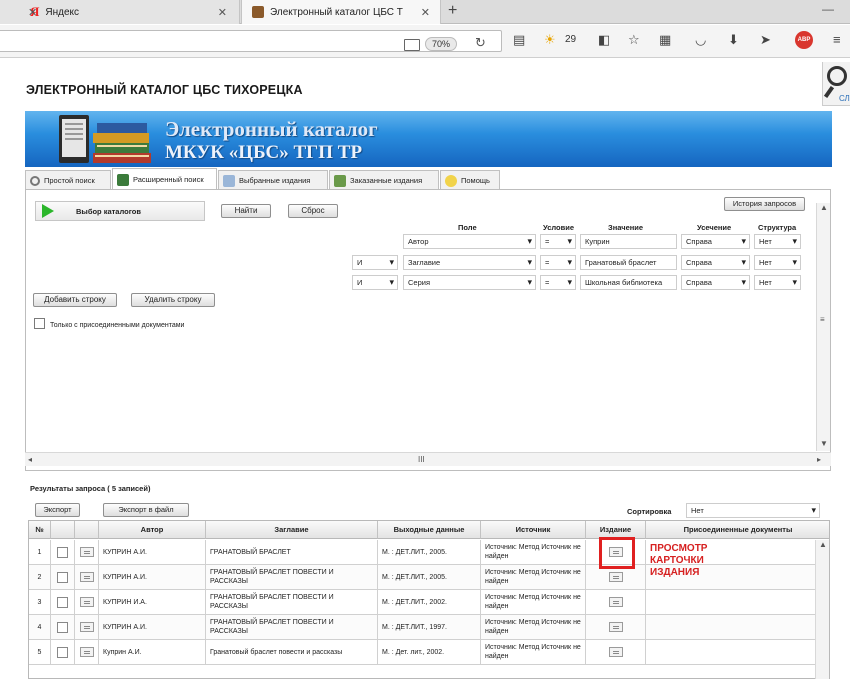 Image resolution: width=850 pixels, height=679 pixels. What do you see at coordinates (40, 552) in the screenshot?
I see `table-cell: 1` at bounding box center [40, 552].